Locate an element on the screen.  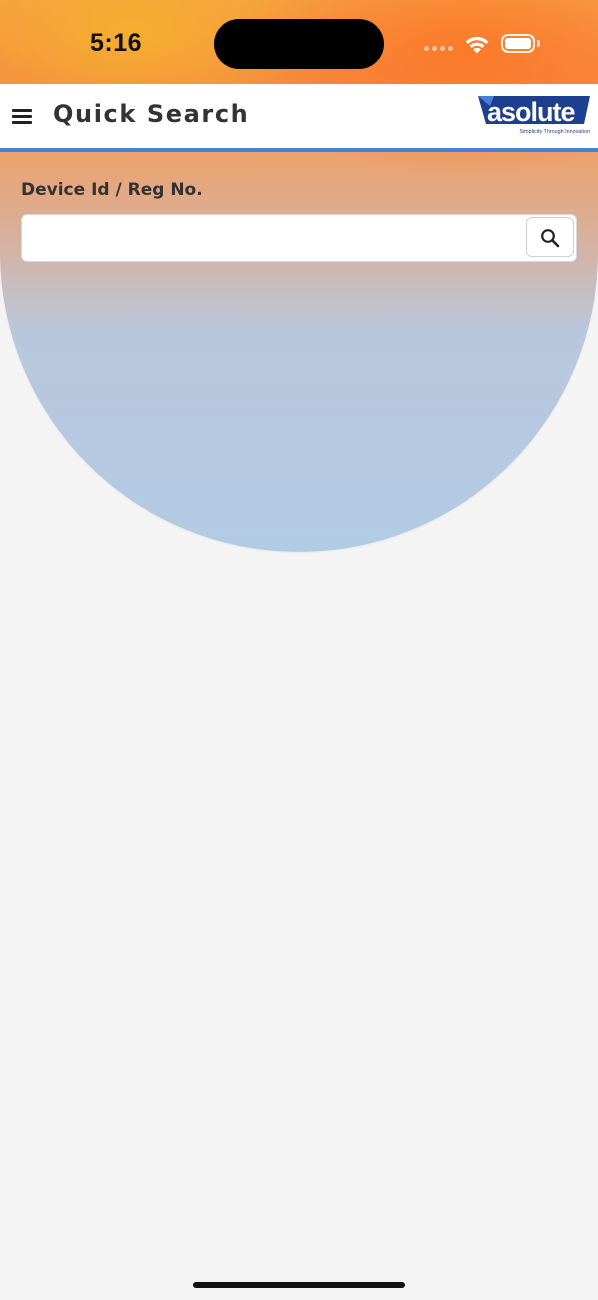
cellular-signal-icon is located at coordinates (438, 48).